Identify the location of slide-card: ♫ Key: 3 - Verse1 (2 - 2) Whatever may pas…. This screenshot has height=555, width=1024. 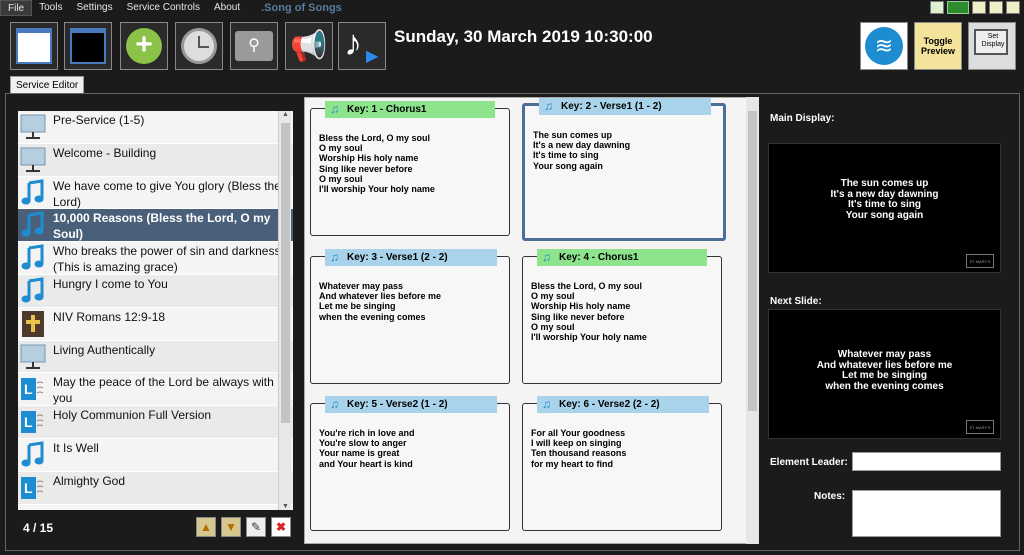
(410, 316).